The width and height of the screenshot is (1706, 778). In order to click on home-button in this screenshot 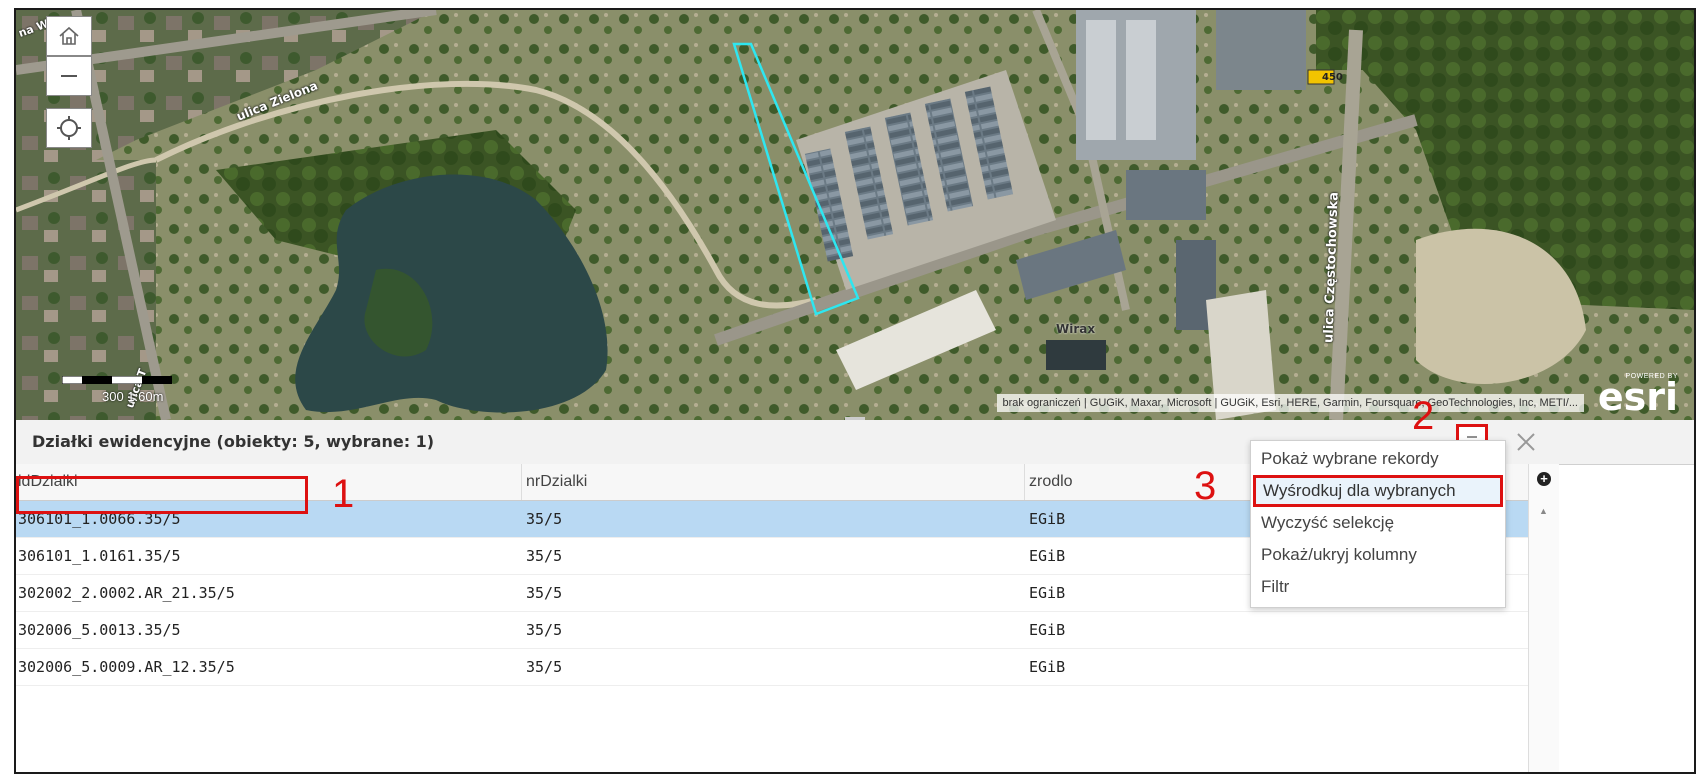, I will do `click(69, 36)`.